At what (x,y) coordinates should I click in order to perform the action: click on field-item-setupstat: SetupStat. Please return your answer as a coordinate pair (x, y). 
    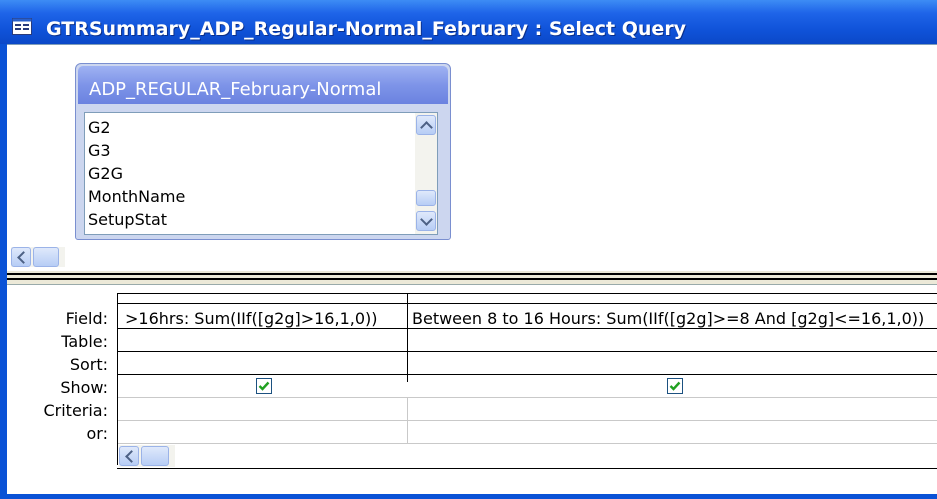
    Looking at the image, I should click on (127, 219).